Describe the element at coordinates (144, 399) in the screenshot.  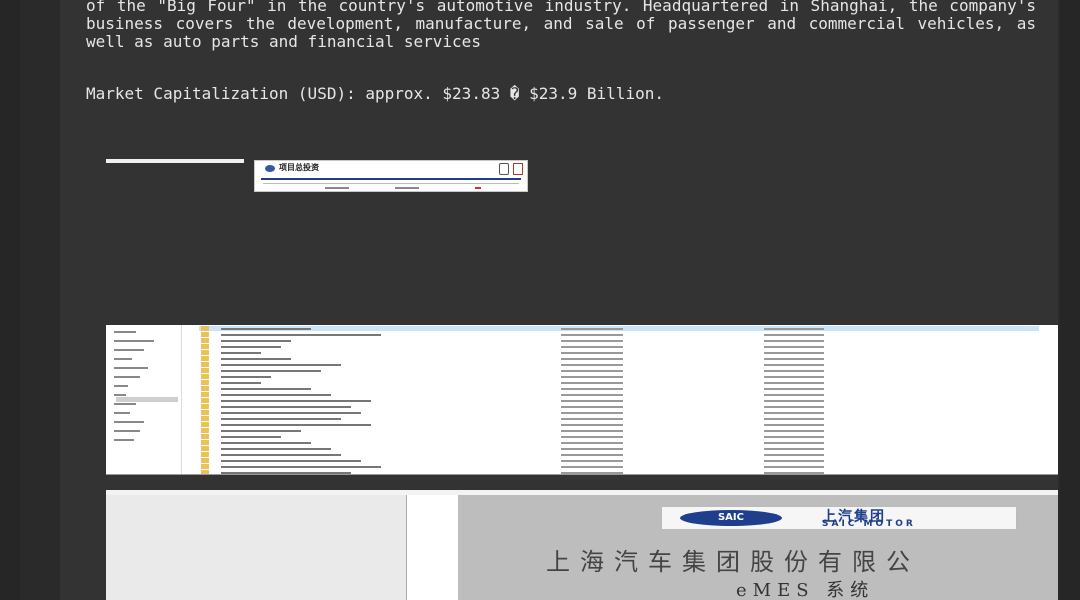
I see `explorer-sidebar` at that location.